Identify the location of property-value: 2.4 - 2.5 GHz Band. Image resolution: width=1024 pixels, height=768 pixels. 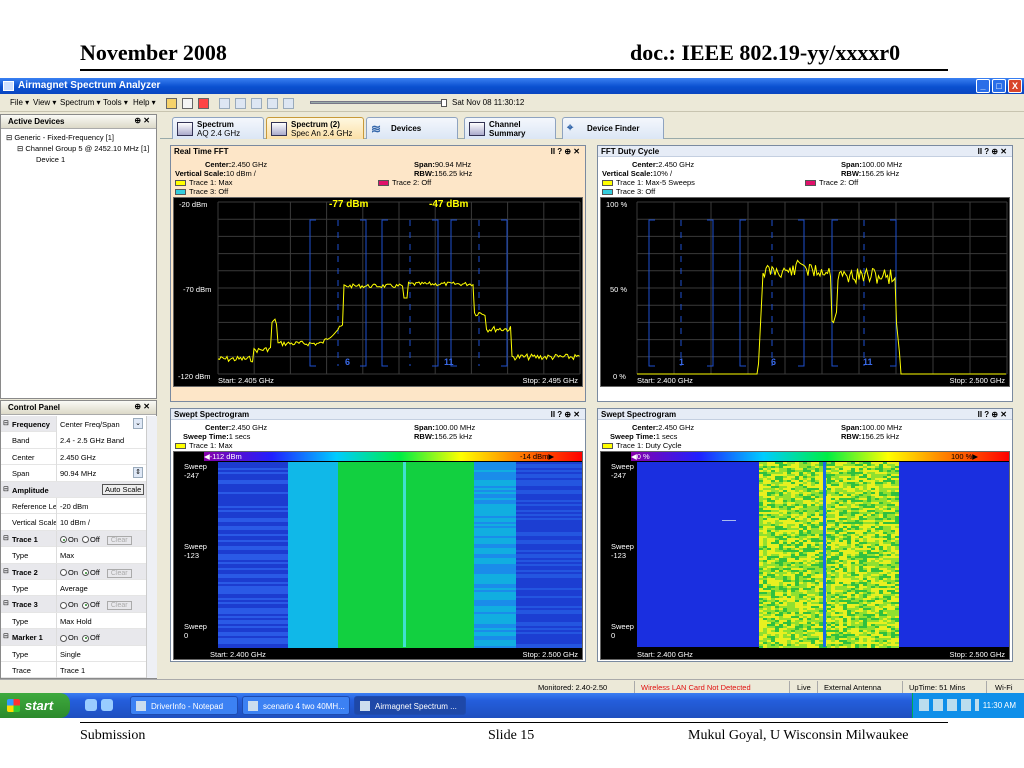
(101, 440).